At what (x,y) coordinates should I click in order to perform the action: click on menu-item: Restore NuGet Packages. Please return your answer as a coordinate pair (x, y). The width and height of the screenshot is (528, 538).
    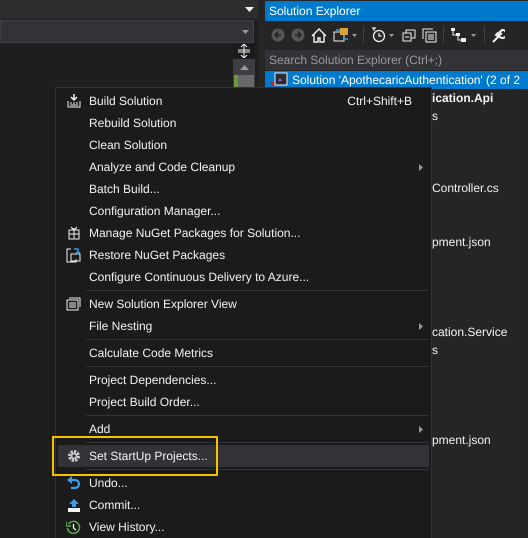
    Looking at the image, I should click on (243, 255).